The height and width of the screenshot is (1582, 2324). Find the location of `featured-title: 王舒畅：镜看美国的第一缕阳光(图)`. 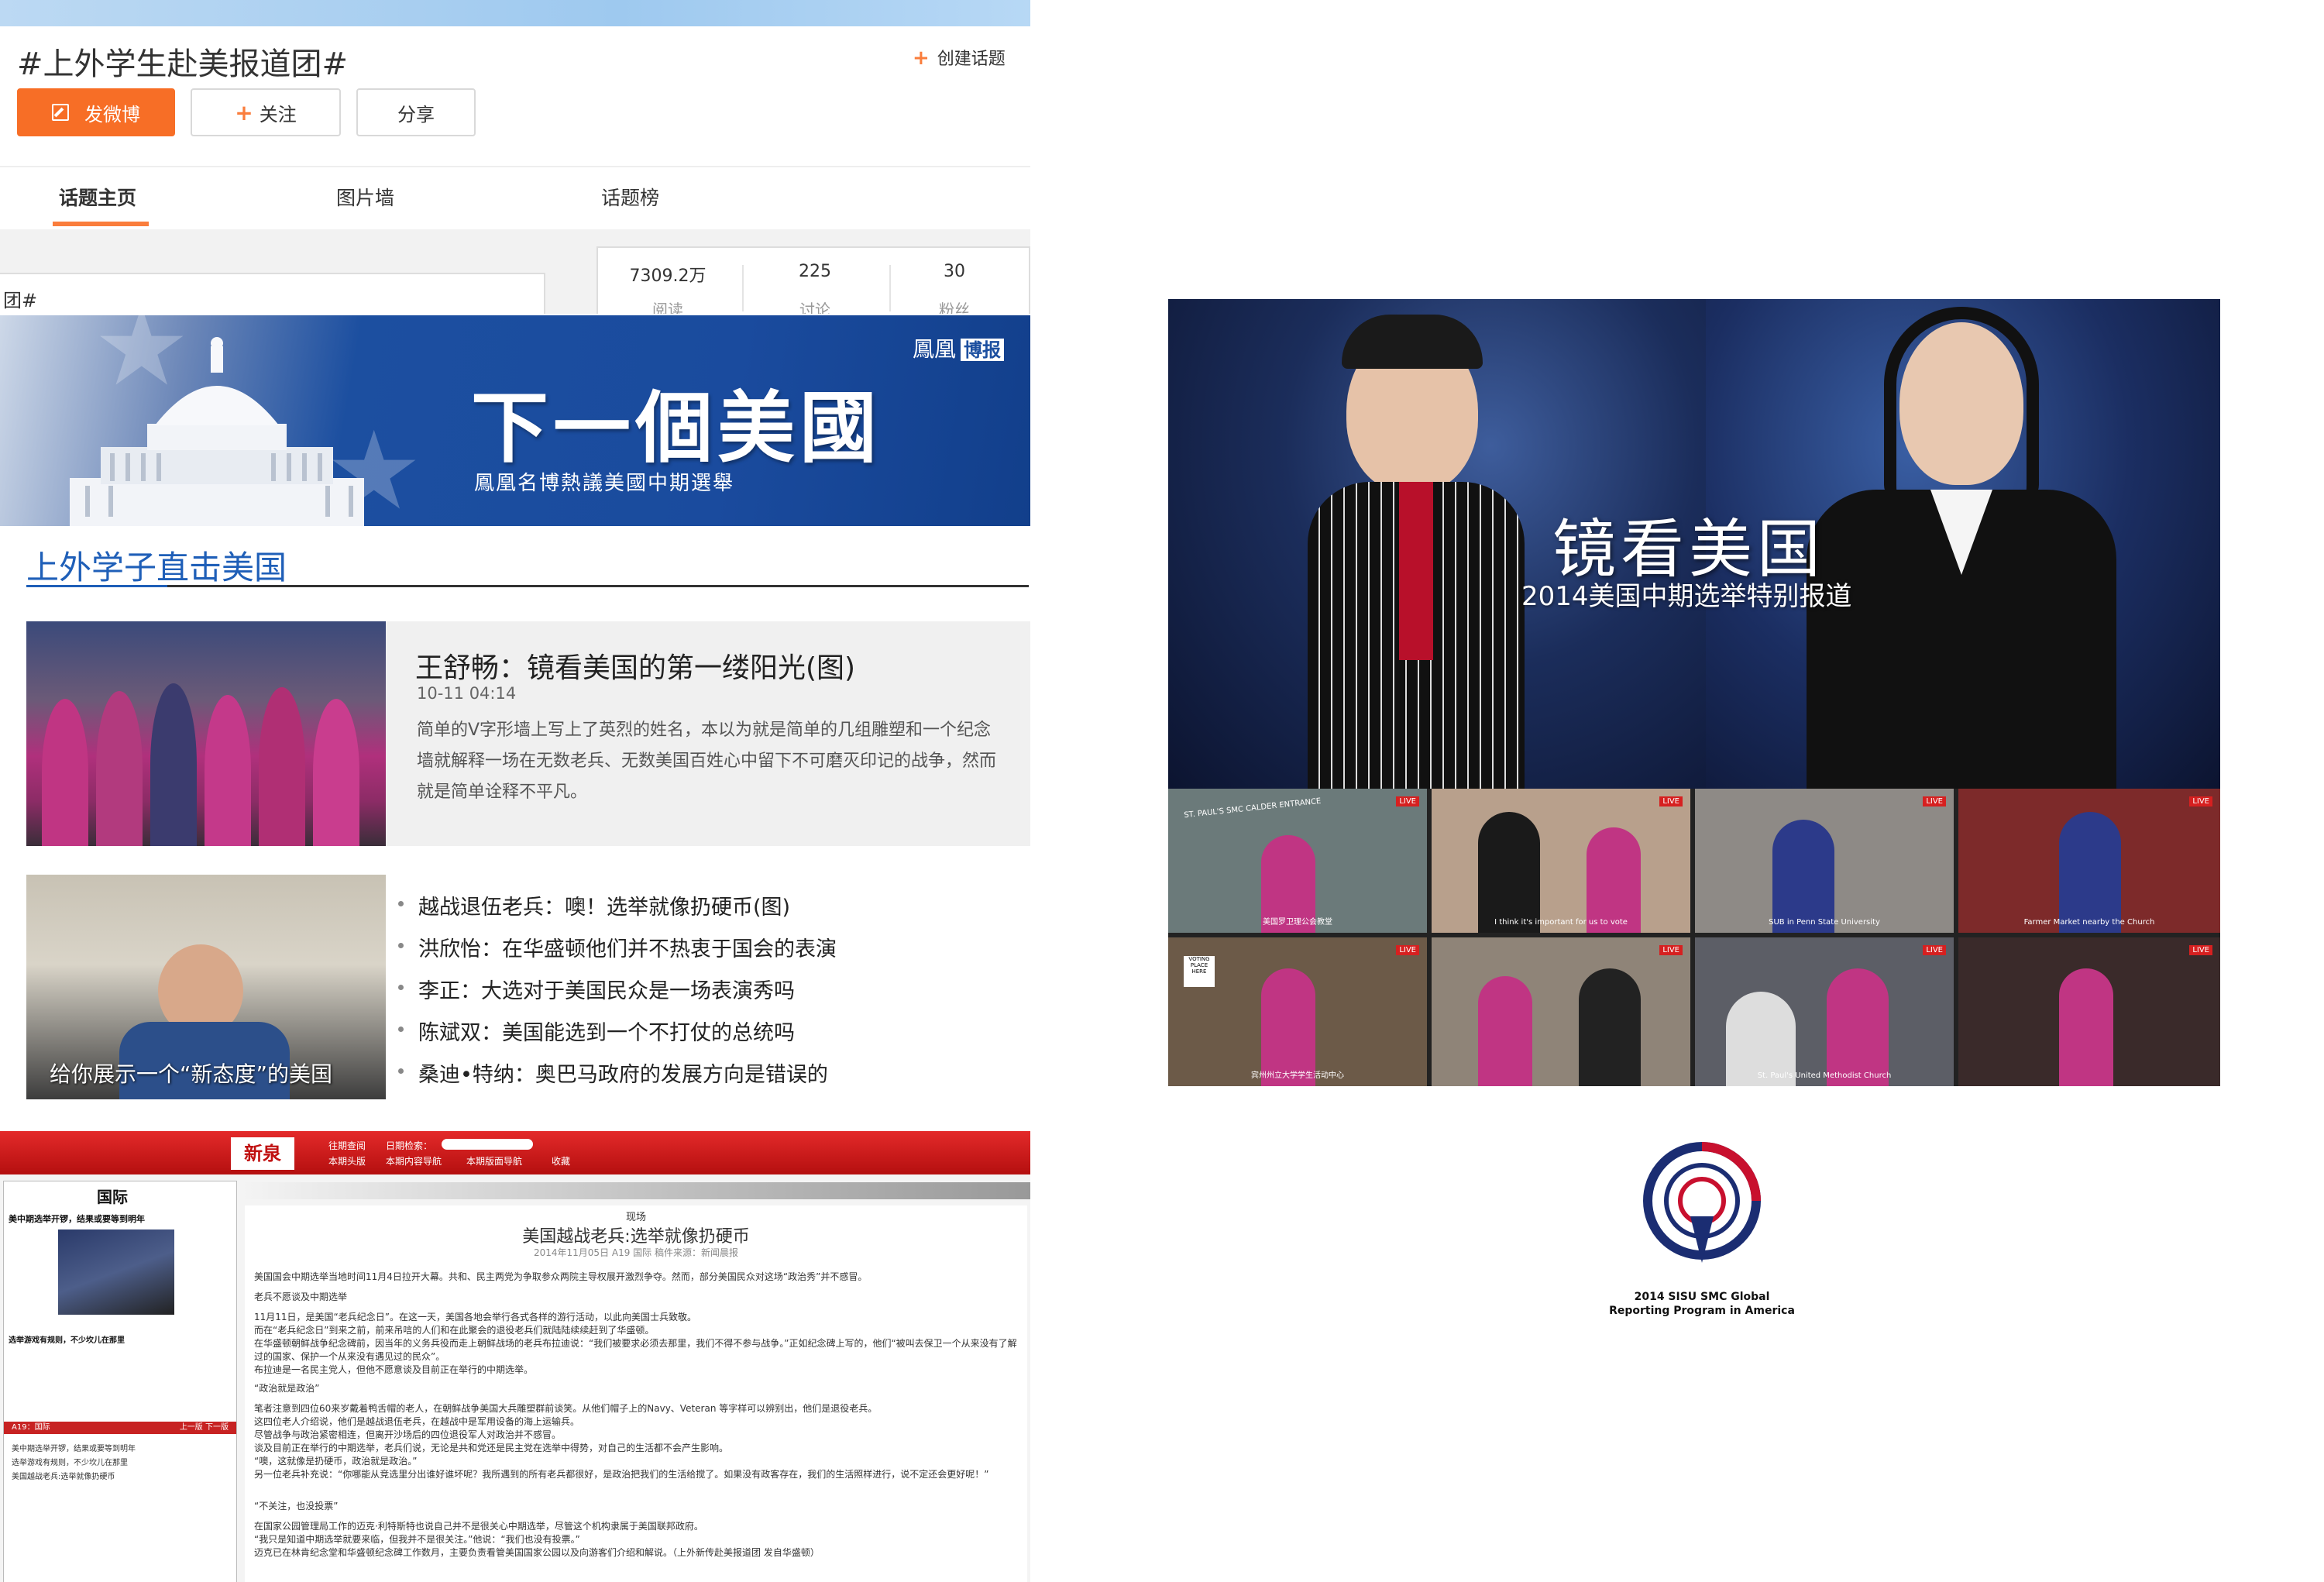

featured-title: 王舒畅：镜看美国的第一缕阳光(图) is located at coordinates (635, 665).